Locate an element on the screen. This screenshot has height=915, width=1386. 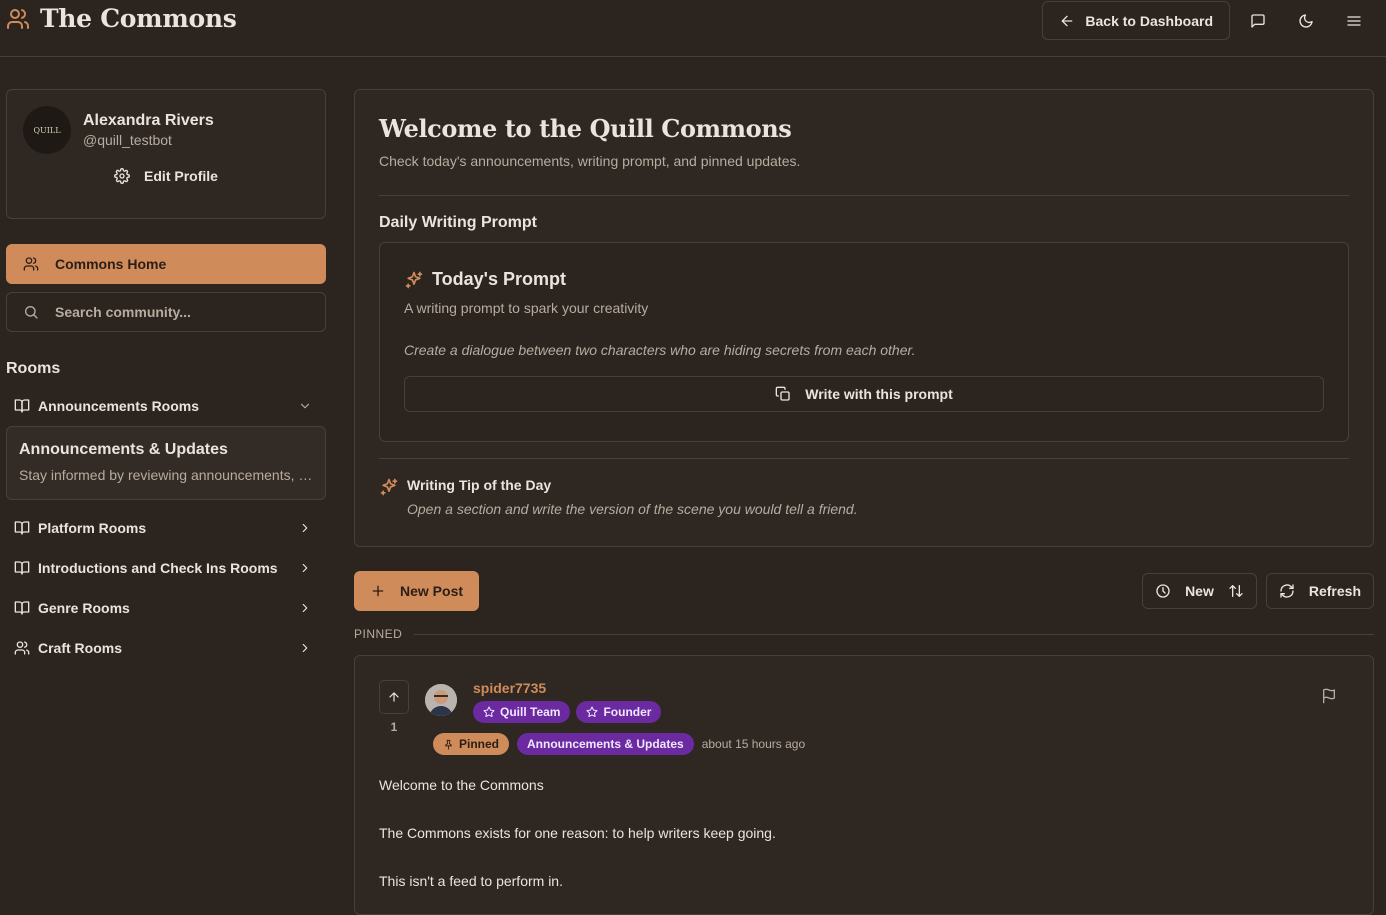
pin-icon is located at coordinates (448, 744).